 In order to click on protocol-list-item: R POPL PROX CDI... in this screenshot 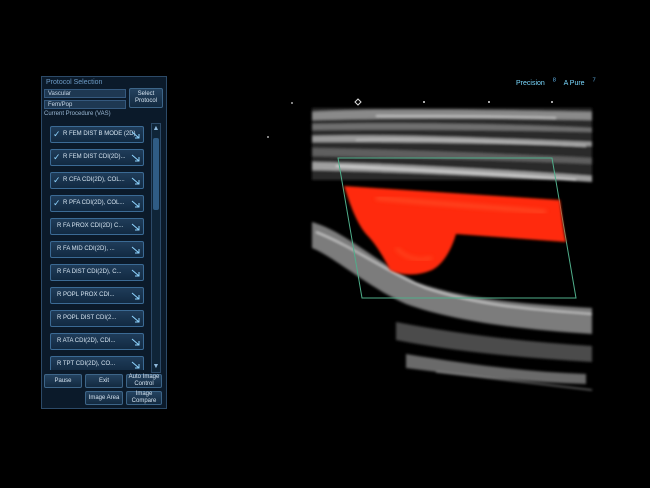, I will do `click(97, 295)`.